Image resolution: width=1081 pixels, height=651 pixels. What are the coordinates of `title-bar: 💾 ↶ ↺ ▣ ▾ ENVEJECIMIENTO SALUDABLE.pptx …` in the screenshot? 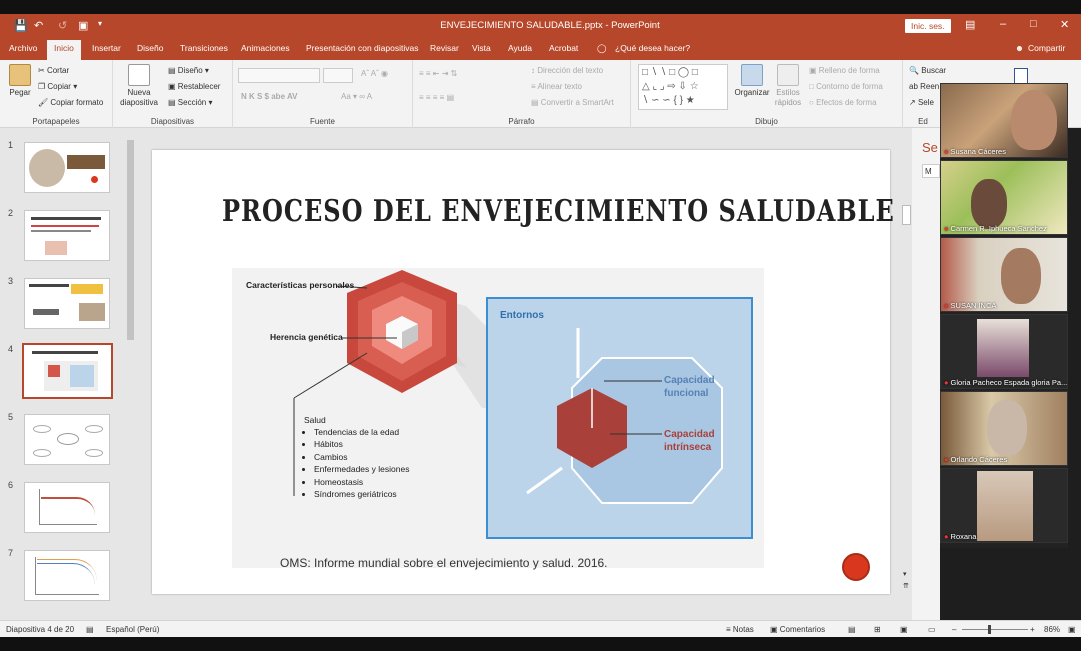 It's located at (540, 26).